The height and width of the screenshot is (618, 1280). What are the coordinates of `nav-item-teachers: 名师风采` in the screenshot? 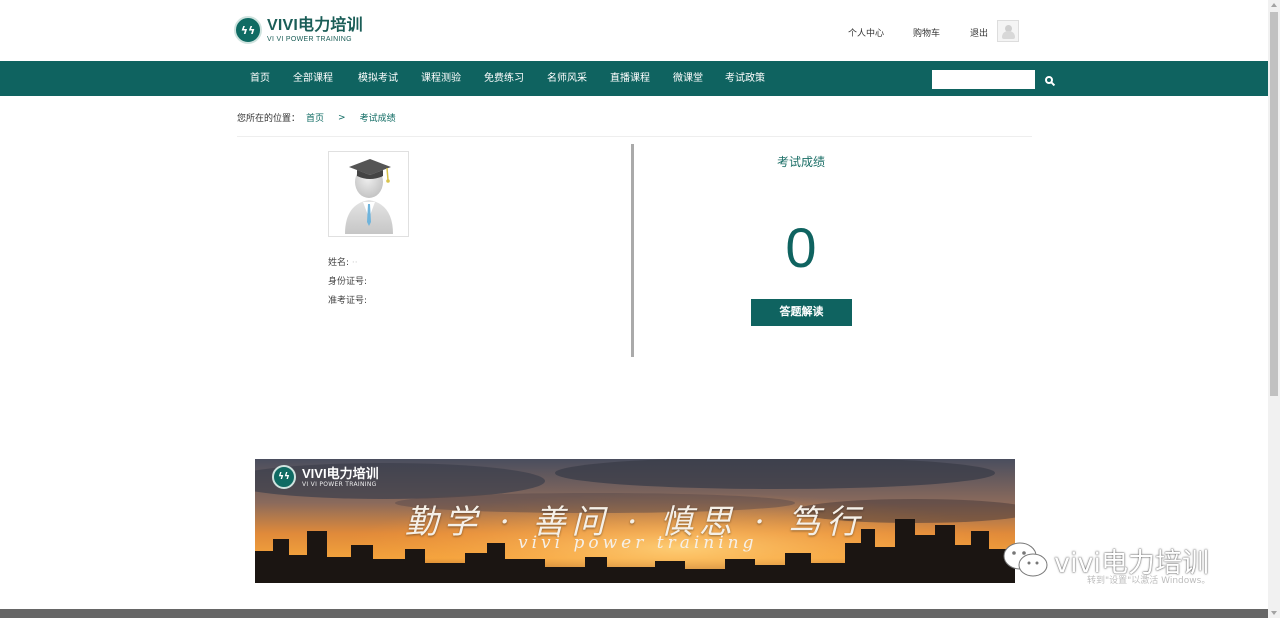 It's located at (567, 78).